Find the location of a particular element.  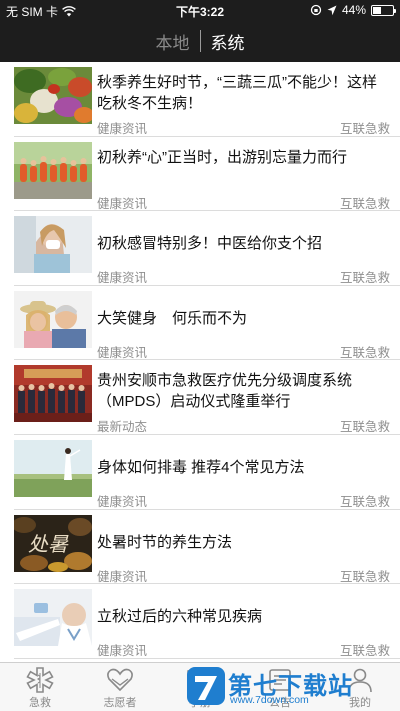

news-title: 贵州安顺市急救医疗优先分级调度系统（MPDS）启动仪式隆重举行 is located at coordinates (225, 391).